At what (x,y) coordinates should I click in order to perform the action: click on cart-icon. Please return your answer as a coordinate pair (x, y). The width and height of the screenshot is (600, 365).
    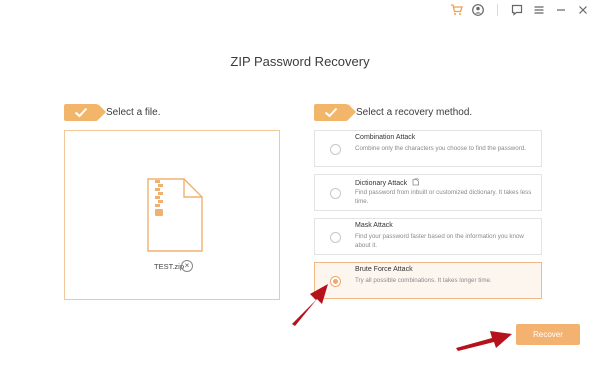
    Looking at the image, I should click on (456, 10).